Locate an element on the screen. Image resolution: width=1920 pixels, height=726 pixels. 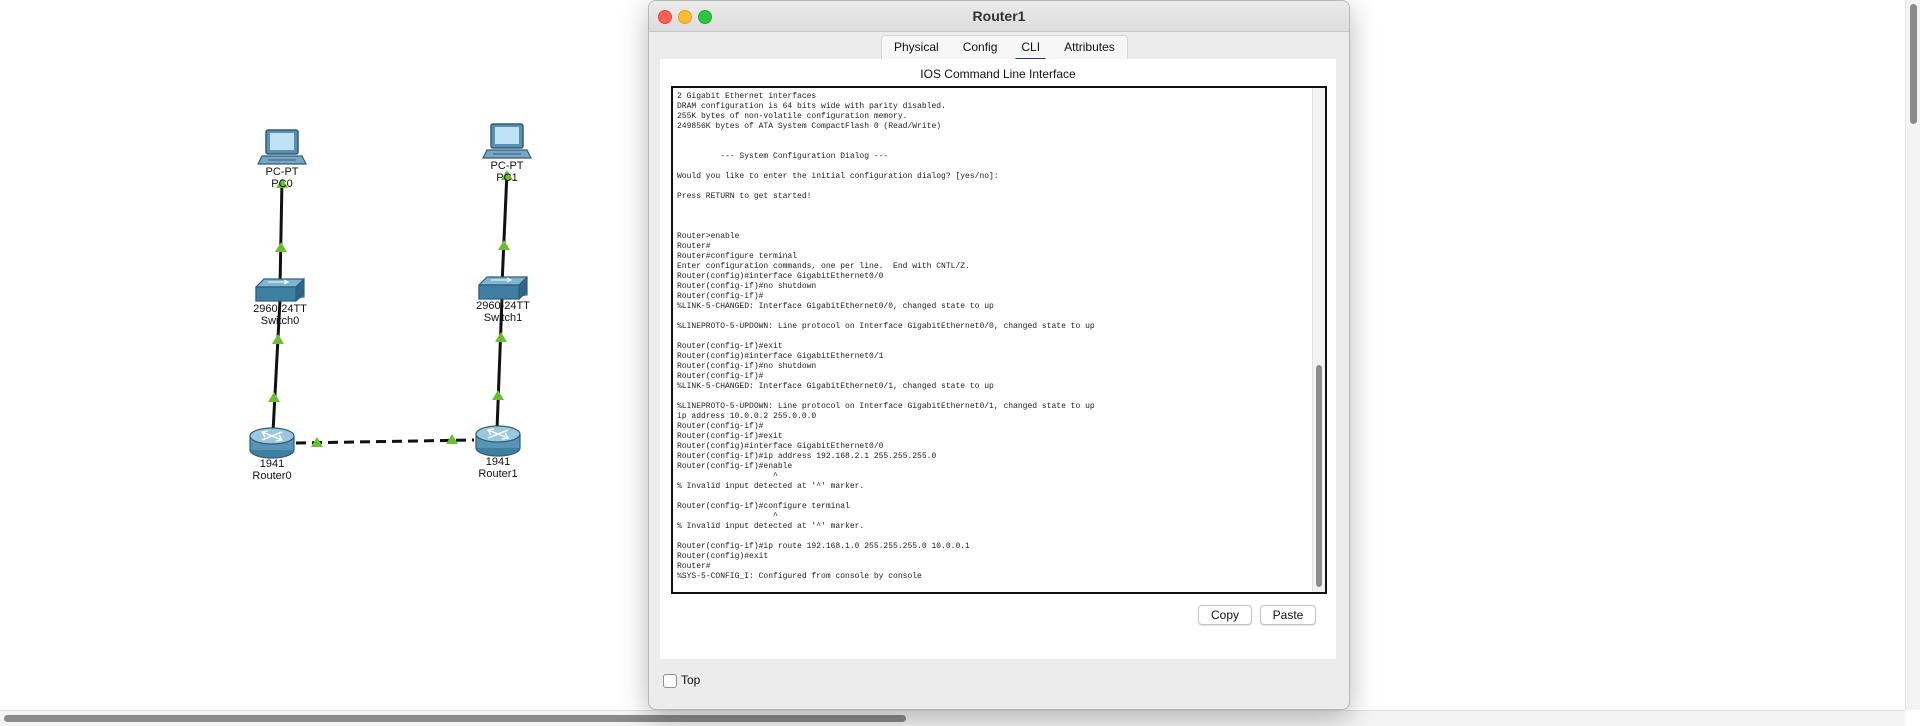
top-checkbox is located at coordinates (670, 681).